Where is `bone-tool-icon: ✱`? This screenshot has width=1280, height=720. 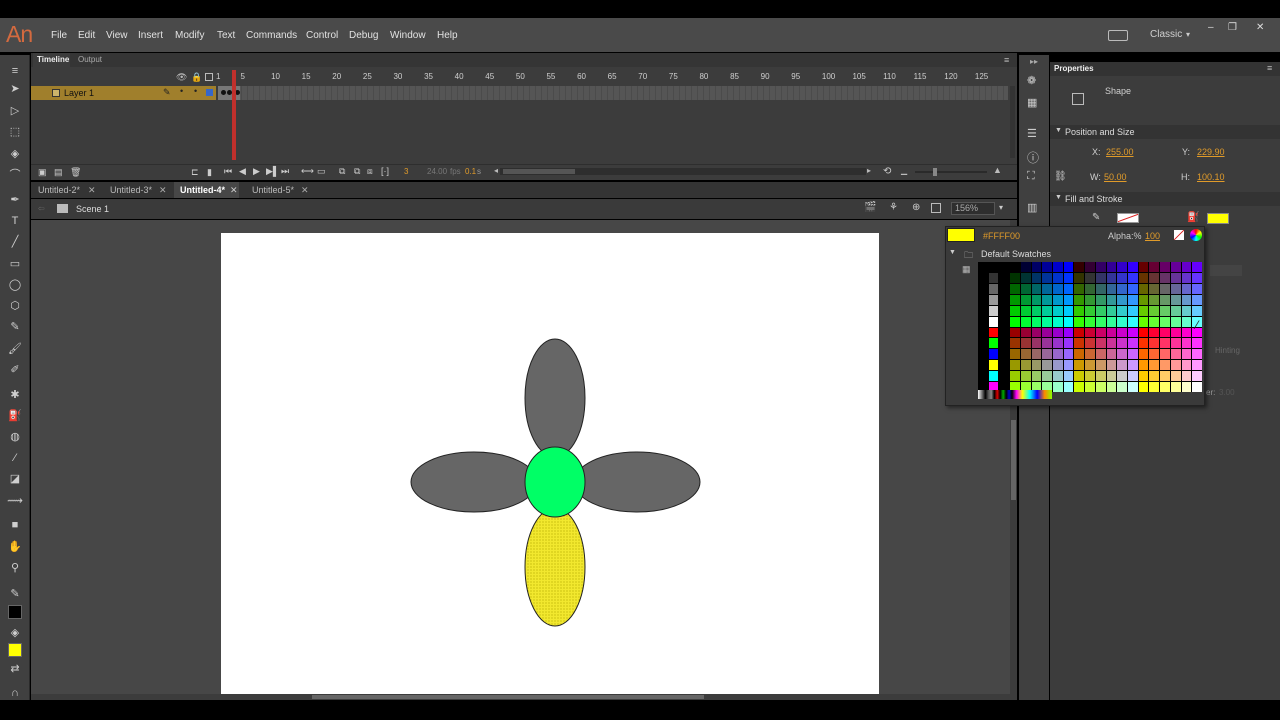 bone-tool-icon: ✱ is located at coordinates (15, 395).